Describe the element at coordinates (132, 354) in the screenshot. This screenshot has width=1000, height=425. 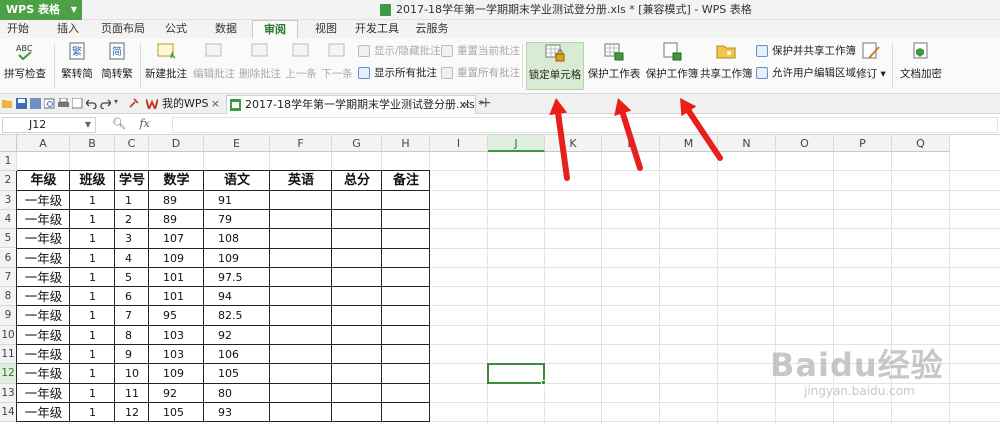
I see `table-cell: 9` at that location.